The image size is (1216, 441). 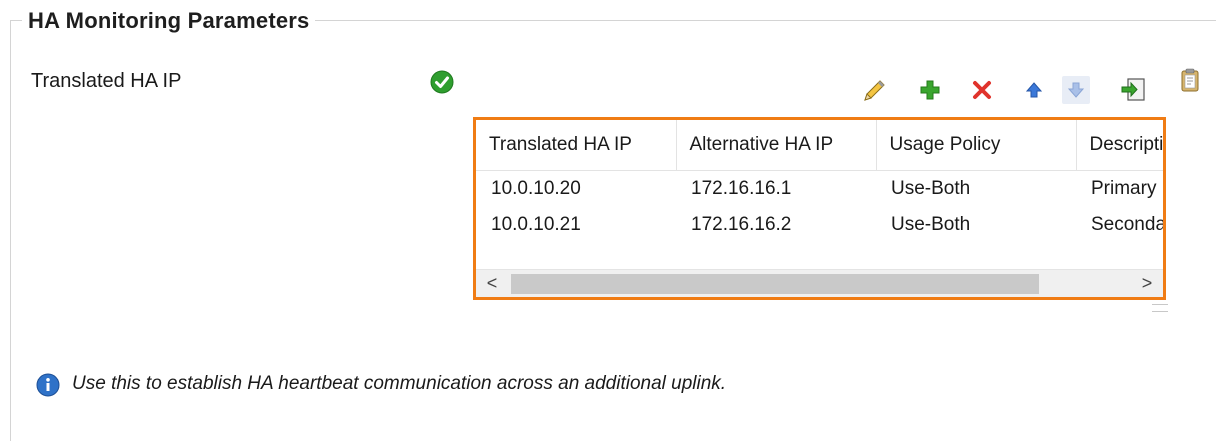 I want to click on table-cell: 10.0.10.20, so click(x=536, y=188).